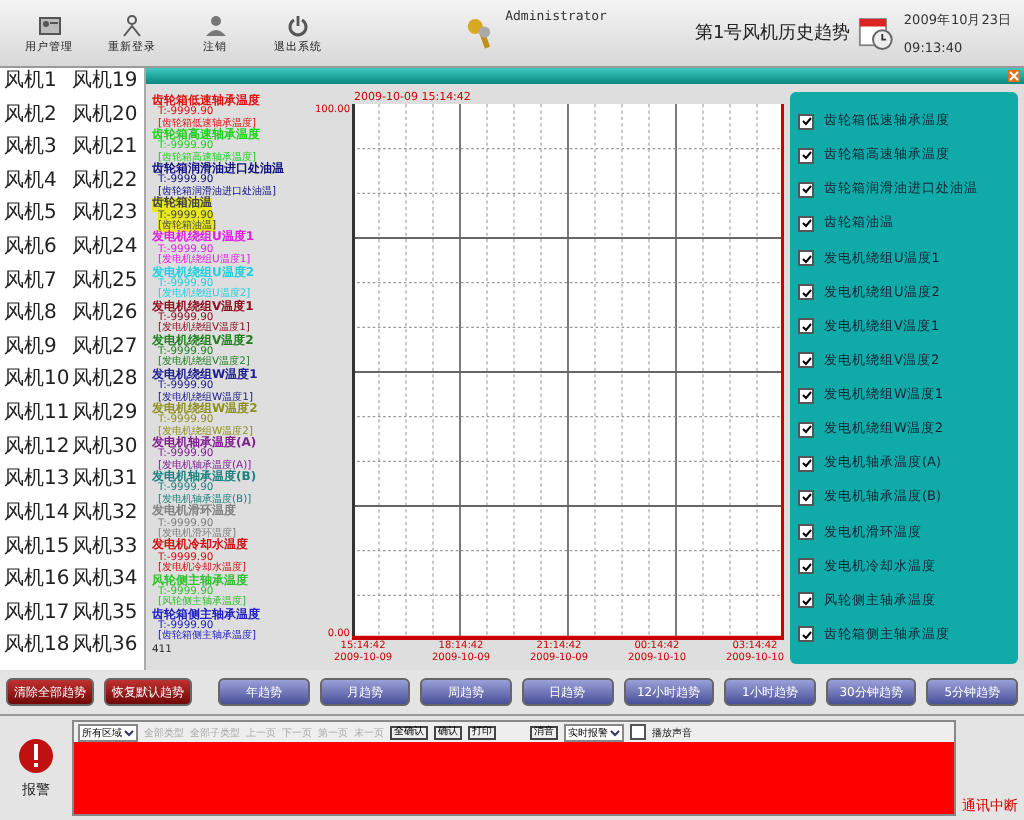 This screenshot has width=1024, height=820. I want to click on turbine-item: 风机20, so click(106, 120).